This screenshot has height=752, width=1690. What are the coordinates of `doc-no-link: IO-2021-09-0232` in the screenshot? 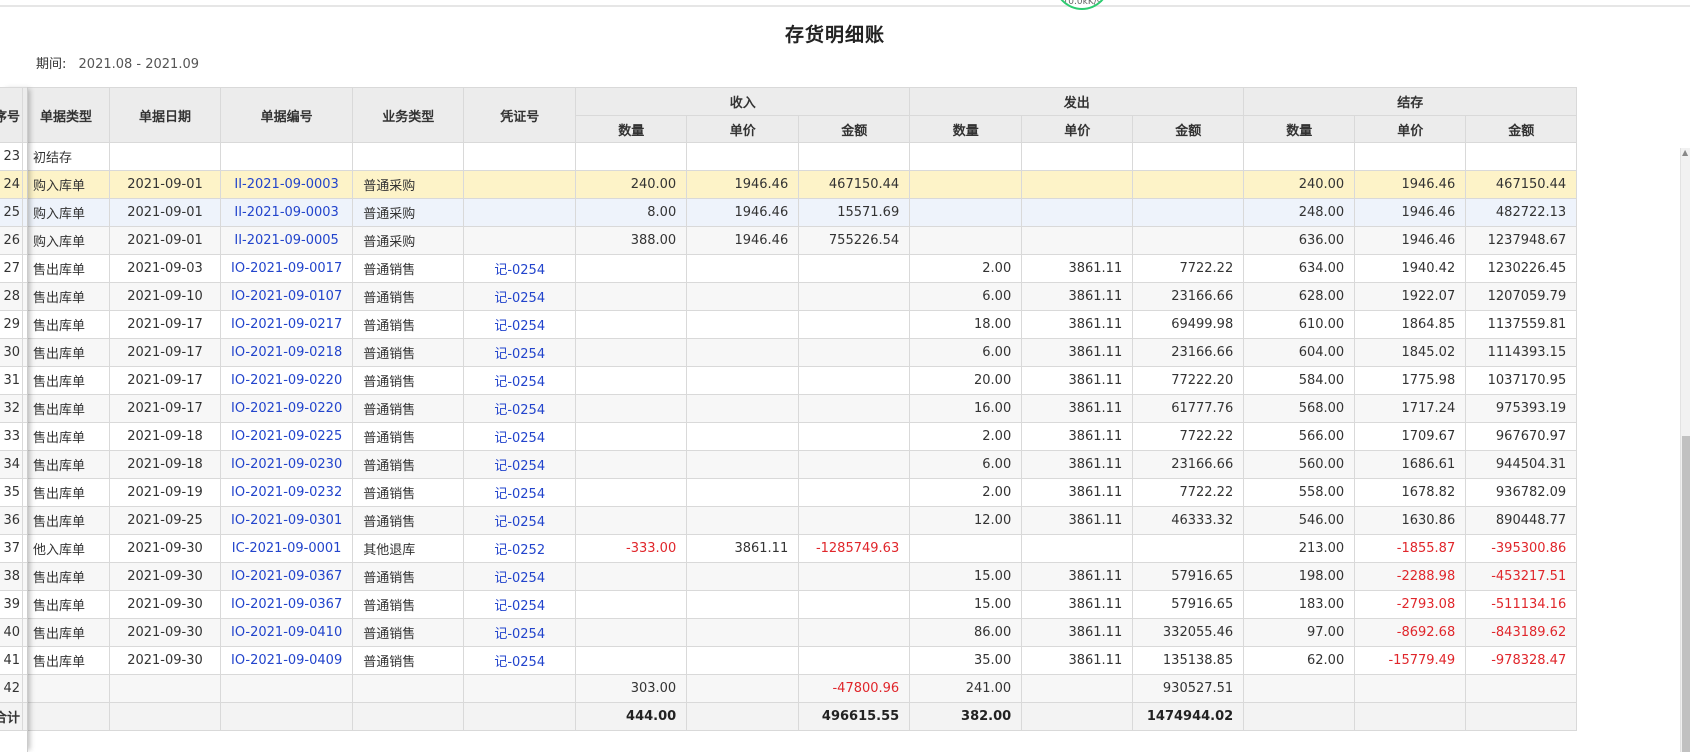 It's located at (286, 492).